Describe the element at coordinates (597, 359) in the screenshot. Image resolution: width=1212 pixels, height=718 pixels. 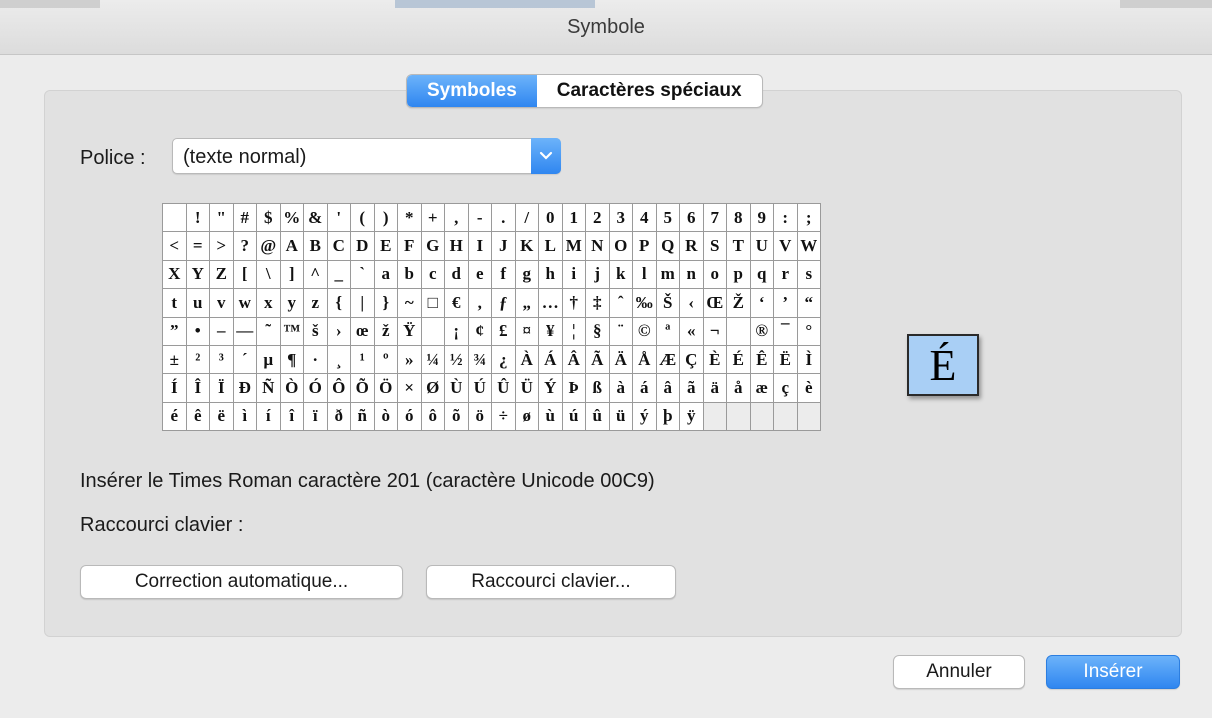
I see `symbol-cell: Ã` at that location.